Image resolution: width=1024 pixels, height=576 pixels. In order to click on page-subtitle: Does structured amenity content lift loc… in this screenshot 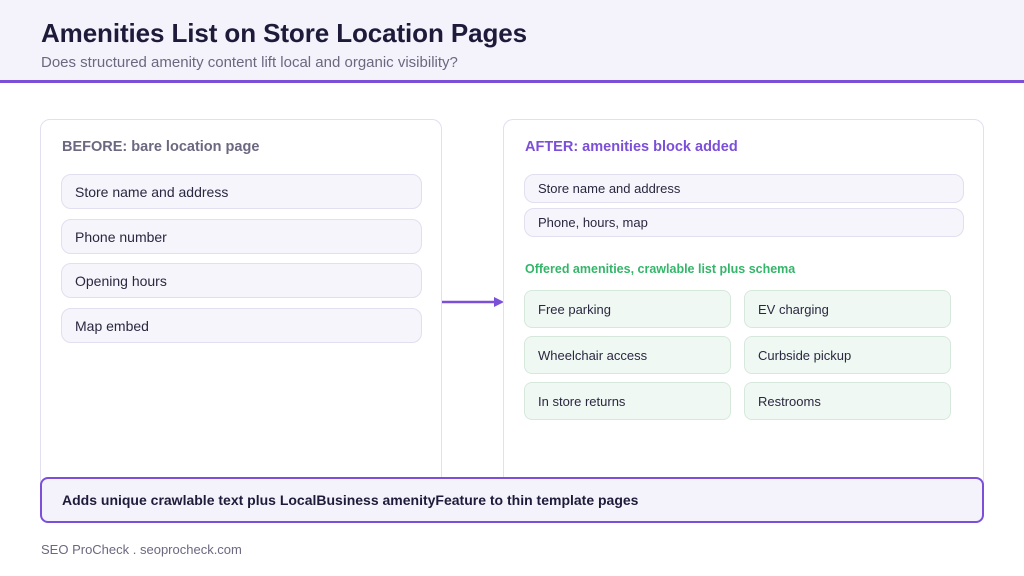, I will do `click(249, 62)`.